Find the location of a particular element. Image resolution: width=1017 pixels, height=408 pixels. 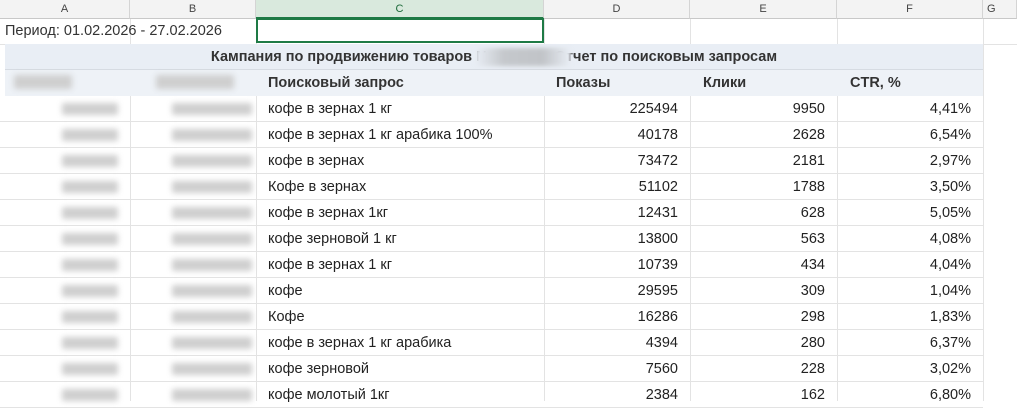

cell-query: кофе зерновой is located at coordinates (400, 369).